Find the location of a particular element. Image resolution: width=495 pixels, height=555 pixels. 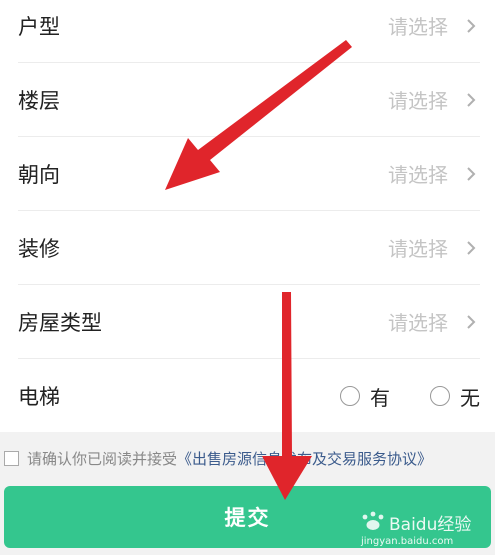

placeholder-orientation: 请选择 is located at coordinates (418, 175).